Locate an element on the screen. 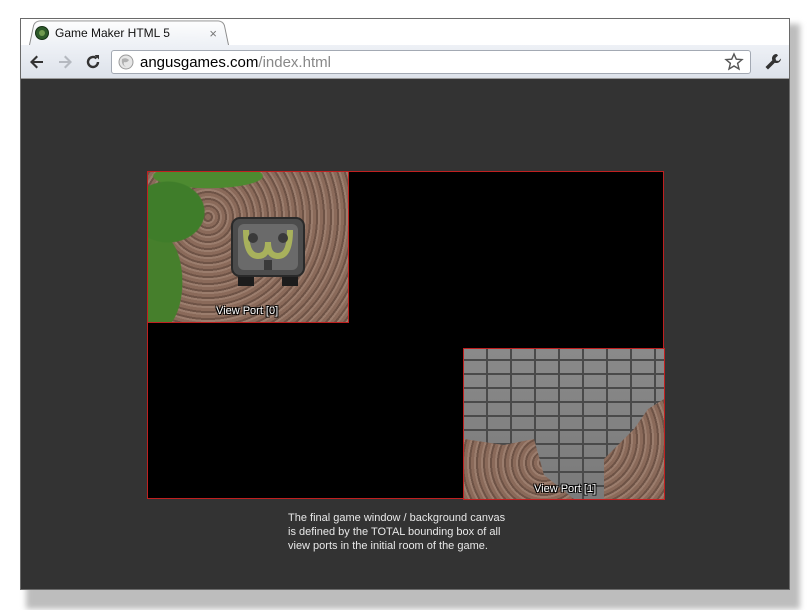 The image size is (810, 610). tab-title: Game Maker HTML 5 is located at coordinates (112, 33).